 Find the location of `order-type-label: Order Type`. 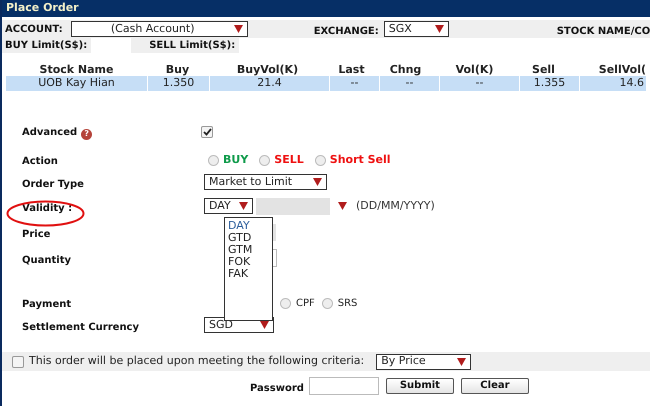

order-type-label: Order Type is located at coordinates (53, 184).